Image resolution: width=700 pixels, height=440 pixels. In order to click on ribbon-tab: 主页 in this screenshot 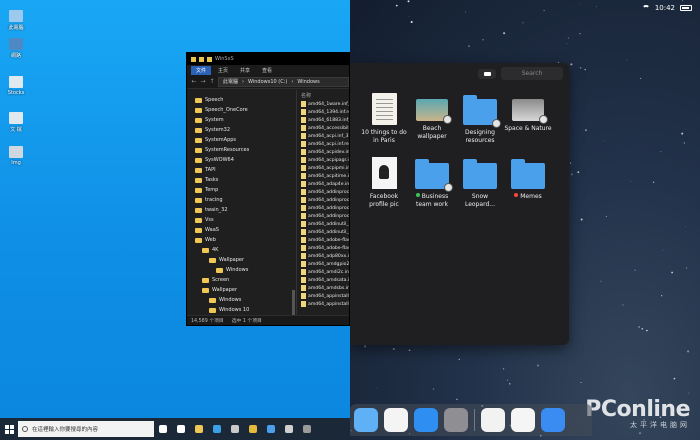, I will do `click(223, 70)`.